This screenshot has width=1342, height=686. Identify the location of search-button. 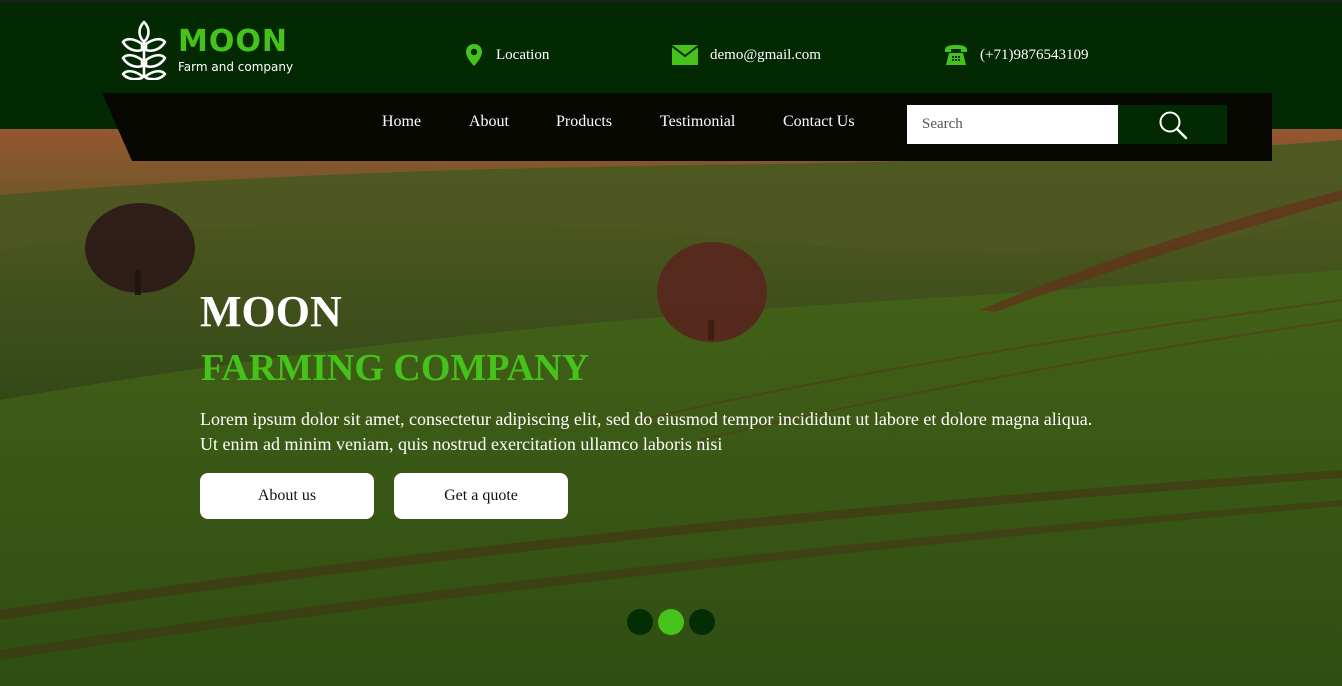
(1172, 124).